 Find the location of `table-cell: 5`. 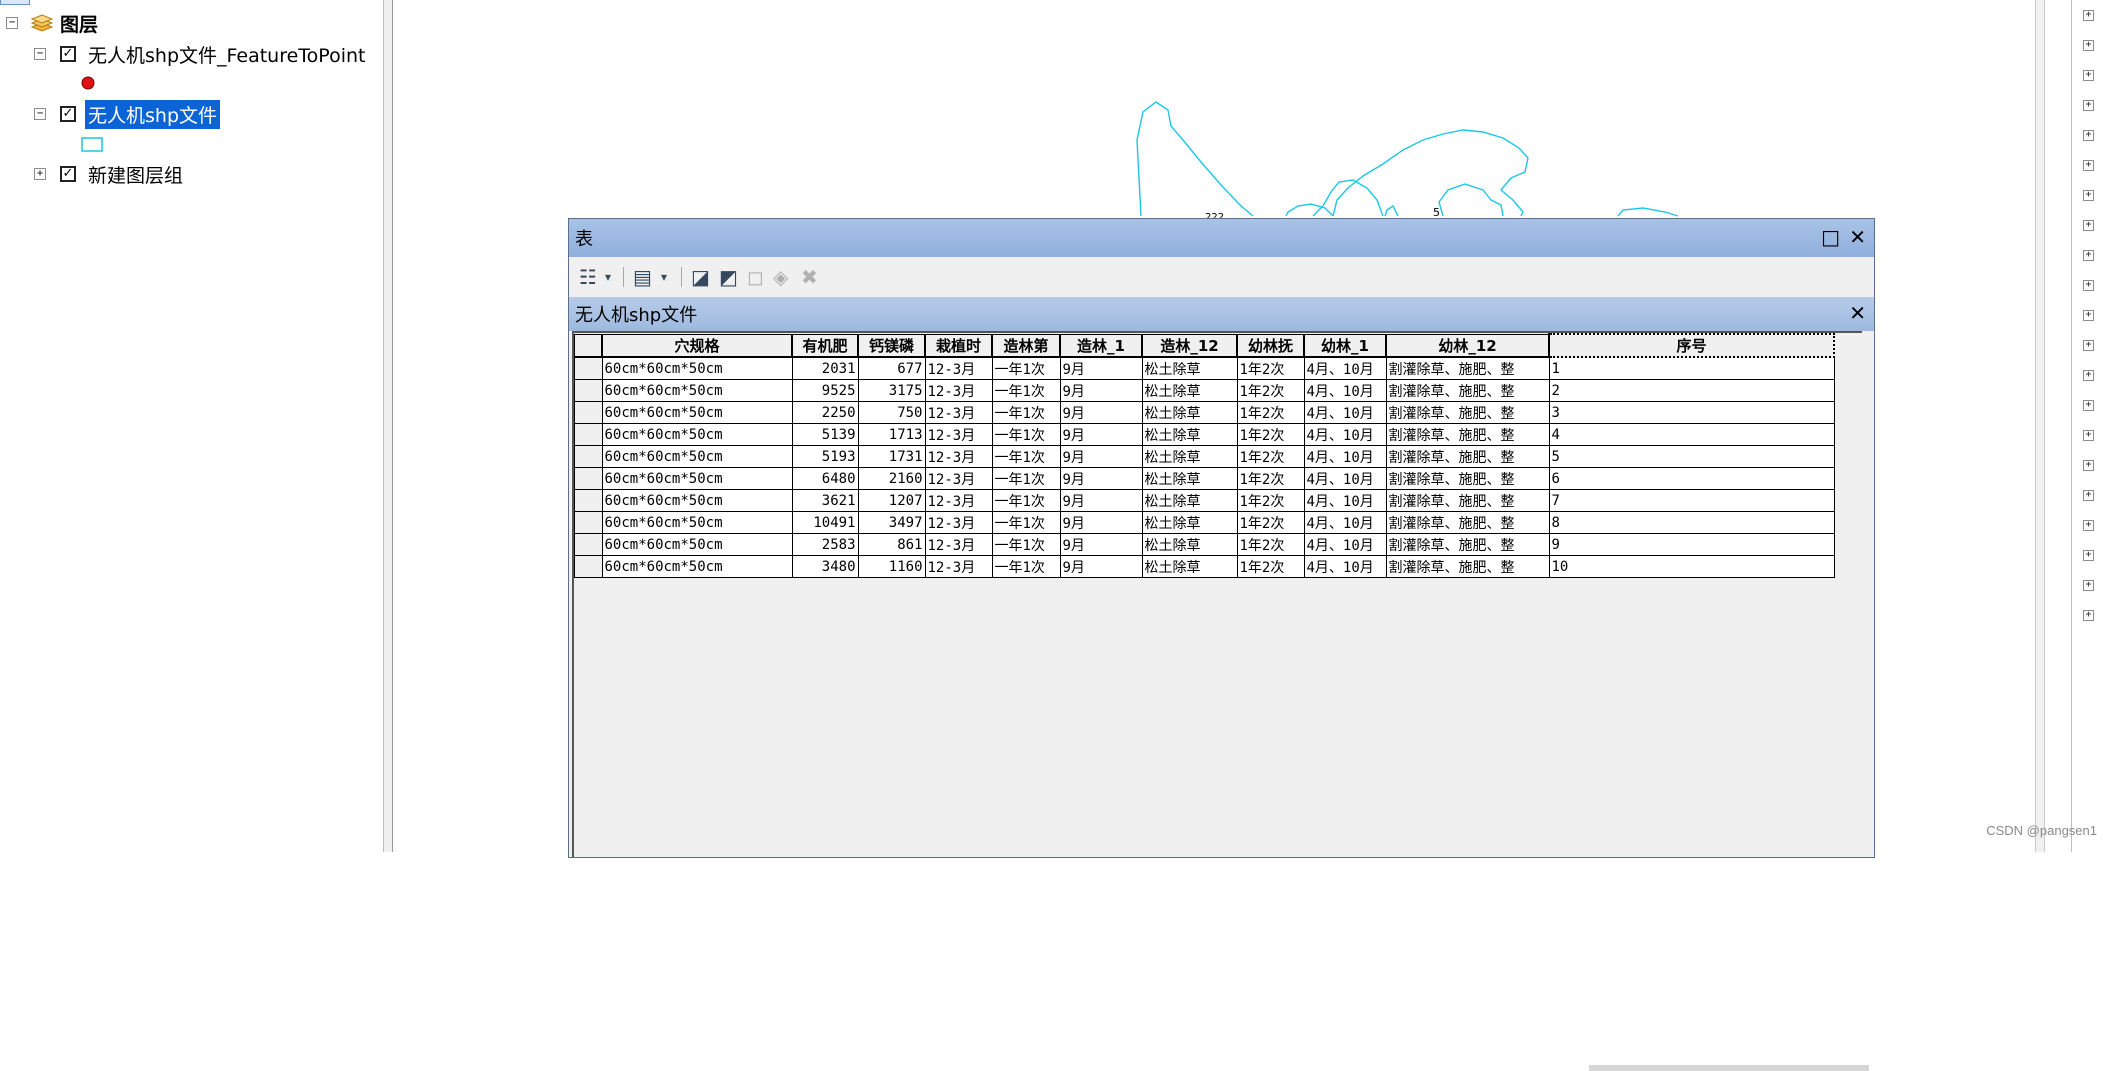

table-cell: 5 is located at coordinates (1691, 456).